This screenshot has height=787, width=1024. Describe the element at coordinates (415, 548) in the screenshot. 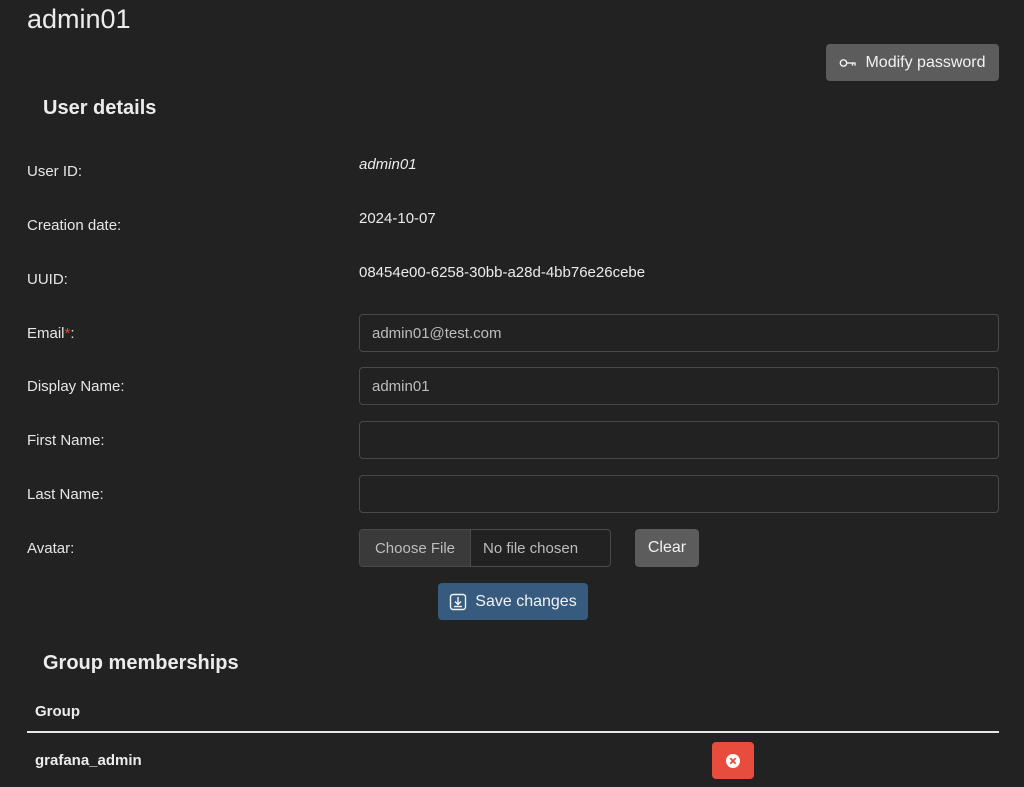

I see `choose-file-button: Choose File` at that location.